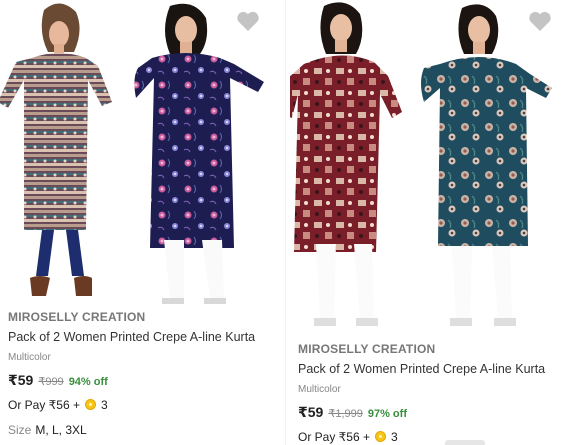  Describe the element at coordinates (345, 414) in the screenshot. I see `original-price: ₹1,999` at that location.